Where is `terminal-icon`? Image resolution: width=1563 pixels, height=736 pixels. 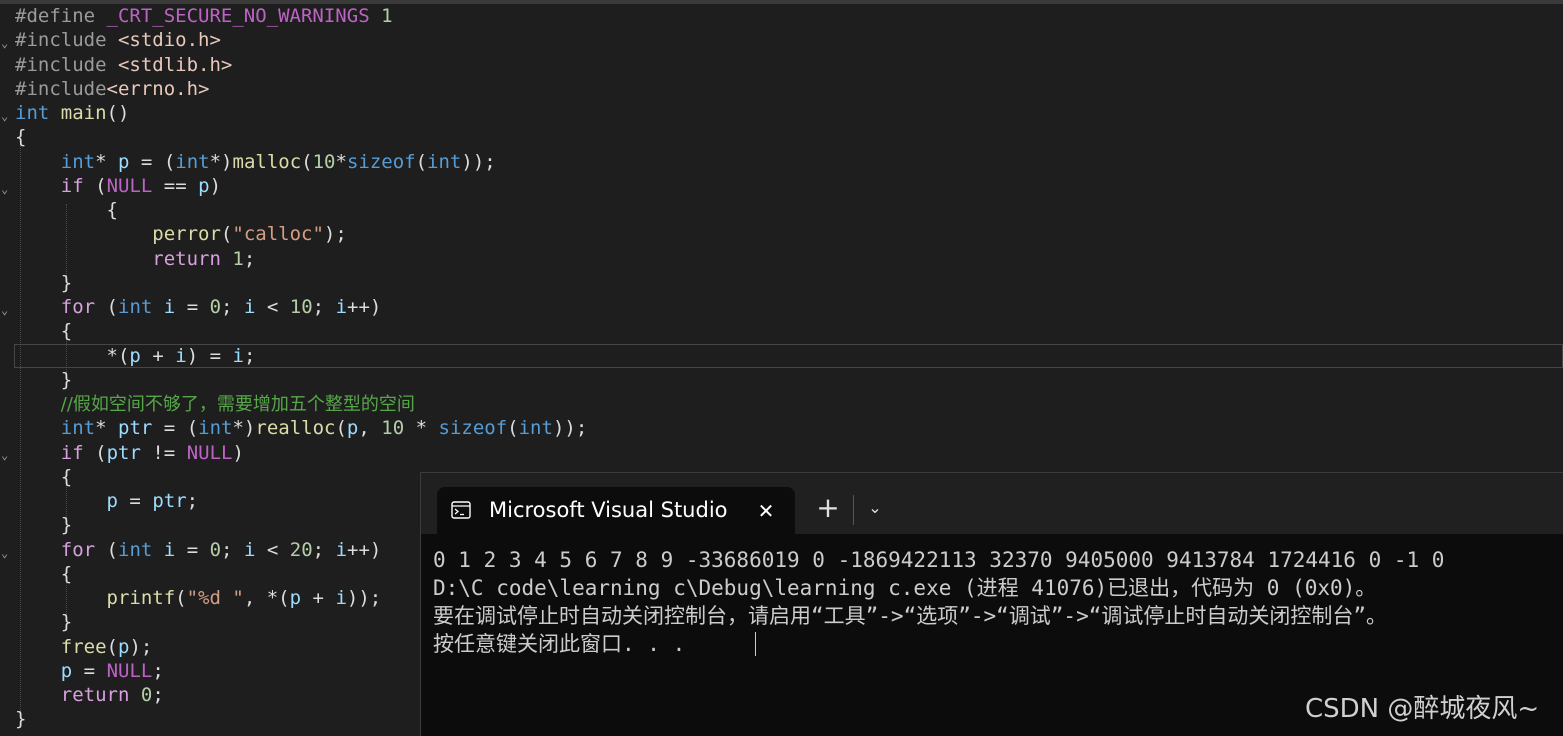
terminal-icon is located at coordinates (461, 510).